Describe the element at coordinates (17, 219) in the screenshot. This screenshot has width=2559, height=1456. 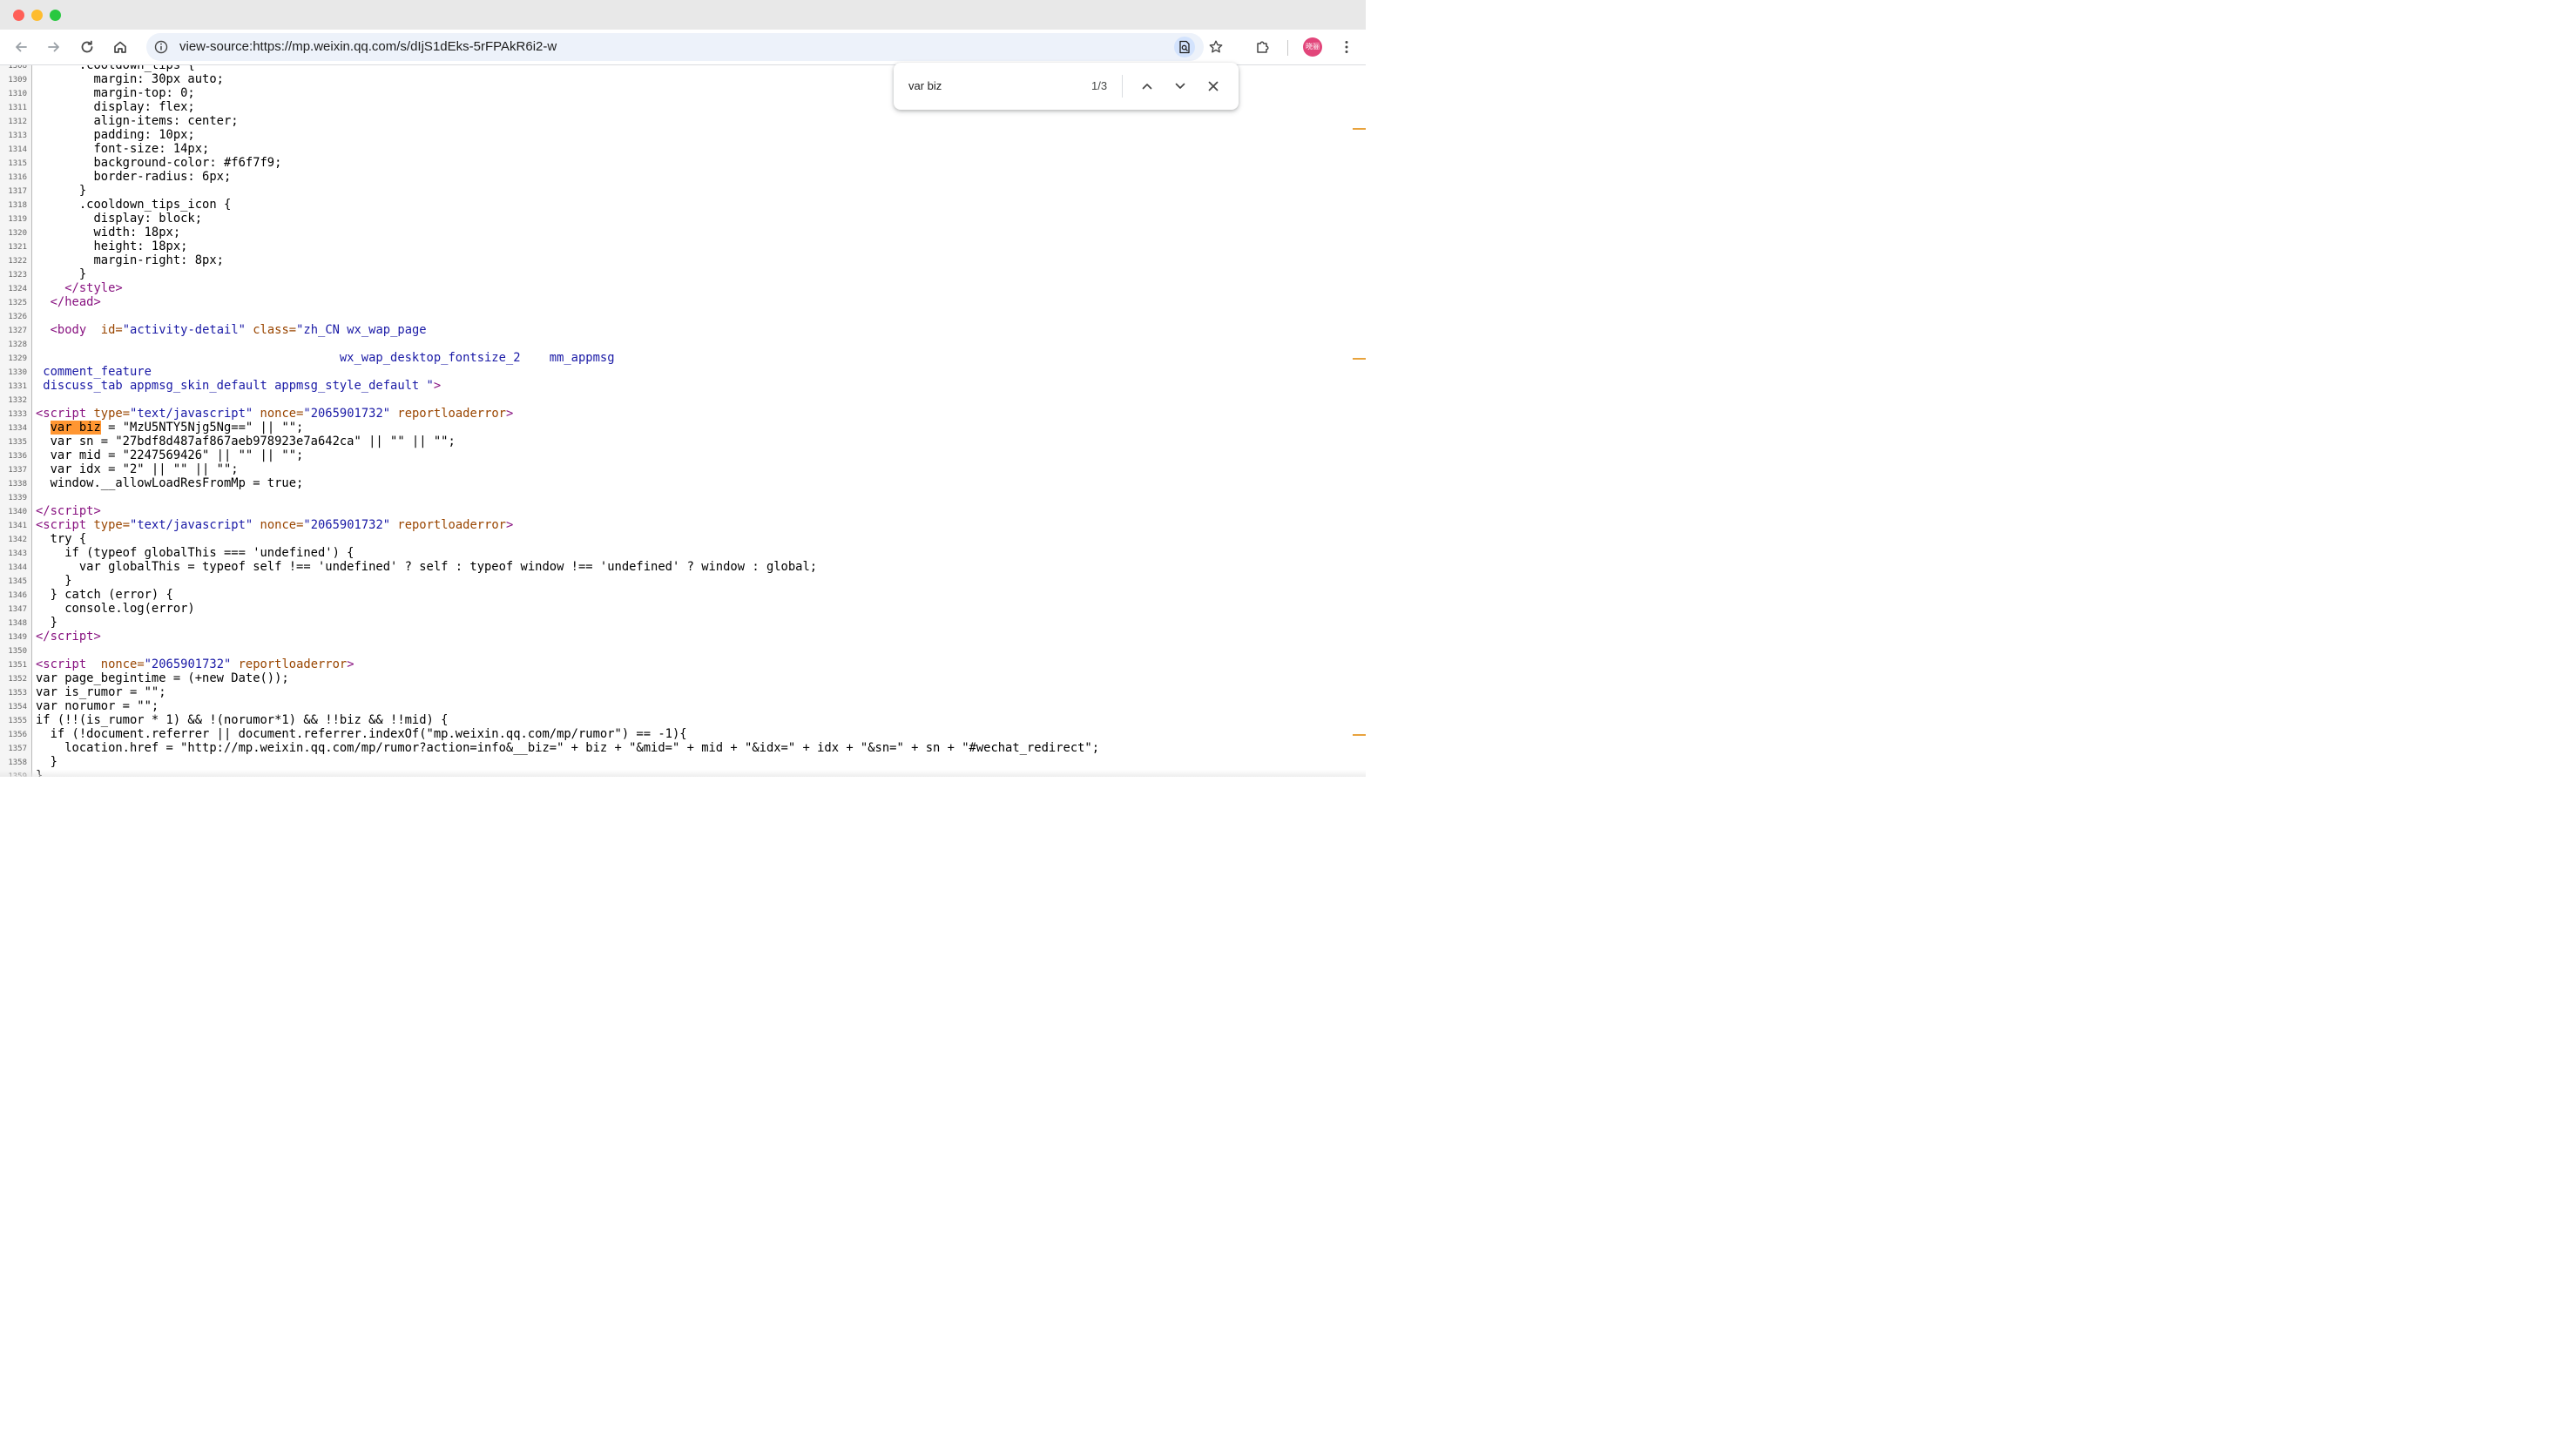
I see `line-number: 1319` at that location.